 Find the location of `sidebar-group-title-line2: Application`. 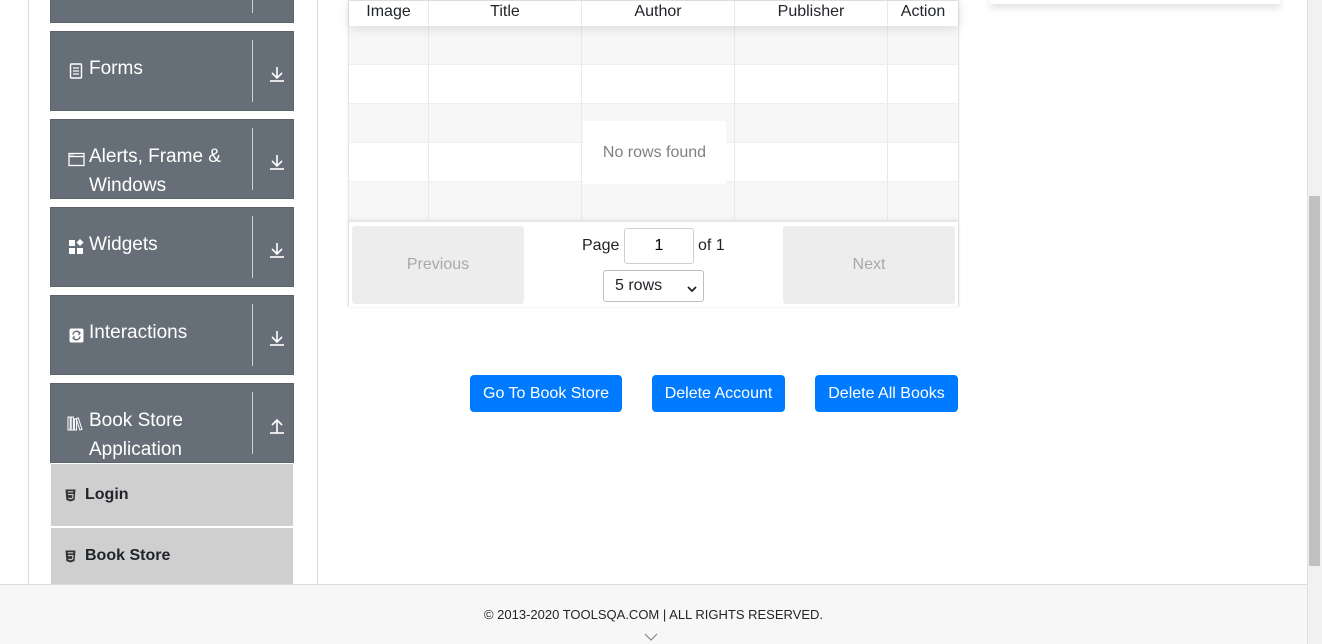

sidebar-group-title-line2: Application is located at coordinates (135, 449).